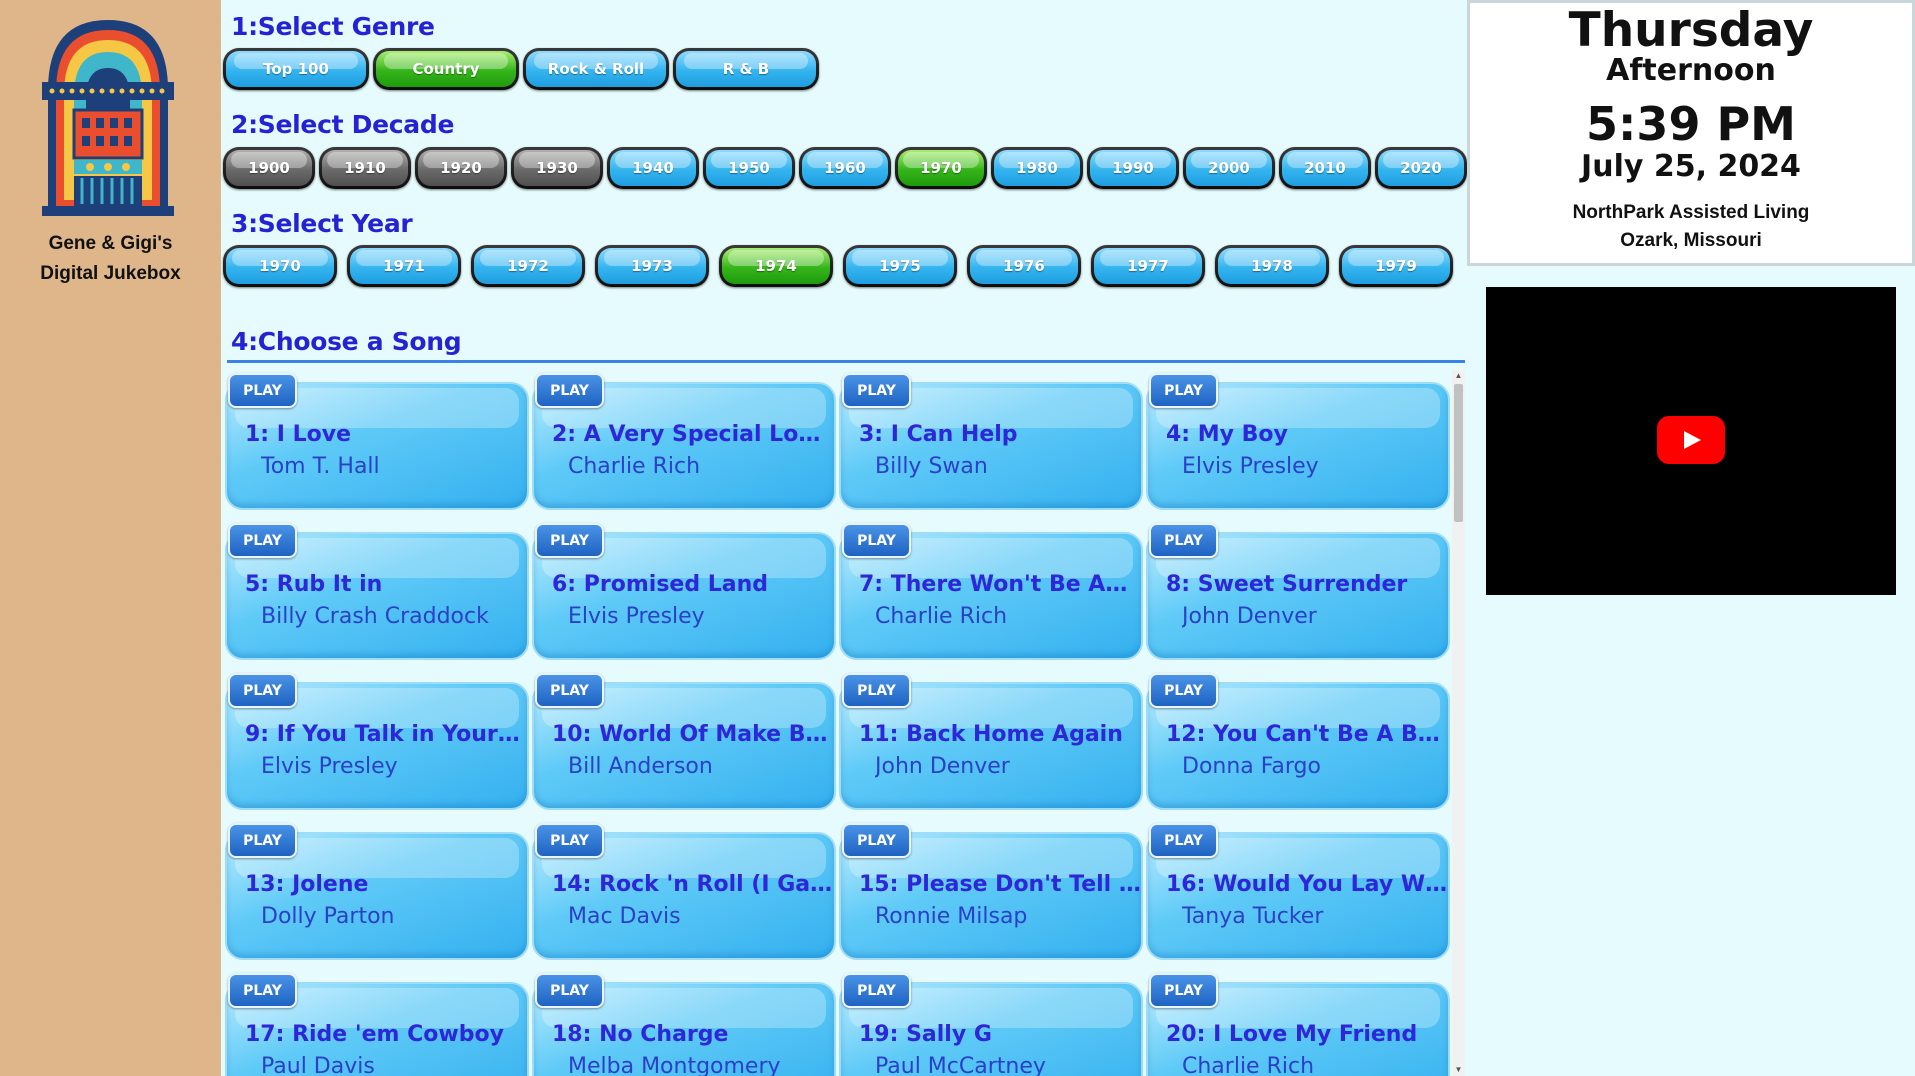  What do you see at coordinates (377, 440) in the screenshot?
I see `song-card: PLAY 1: I Love Tom T. Hall` at bounding box center [377, 440].